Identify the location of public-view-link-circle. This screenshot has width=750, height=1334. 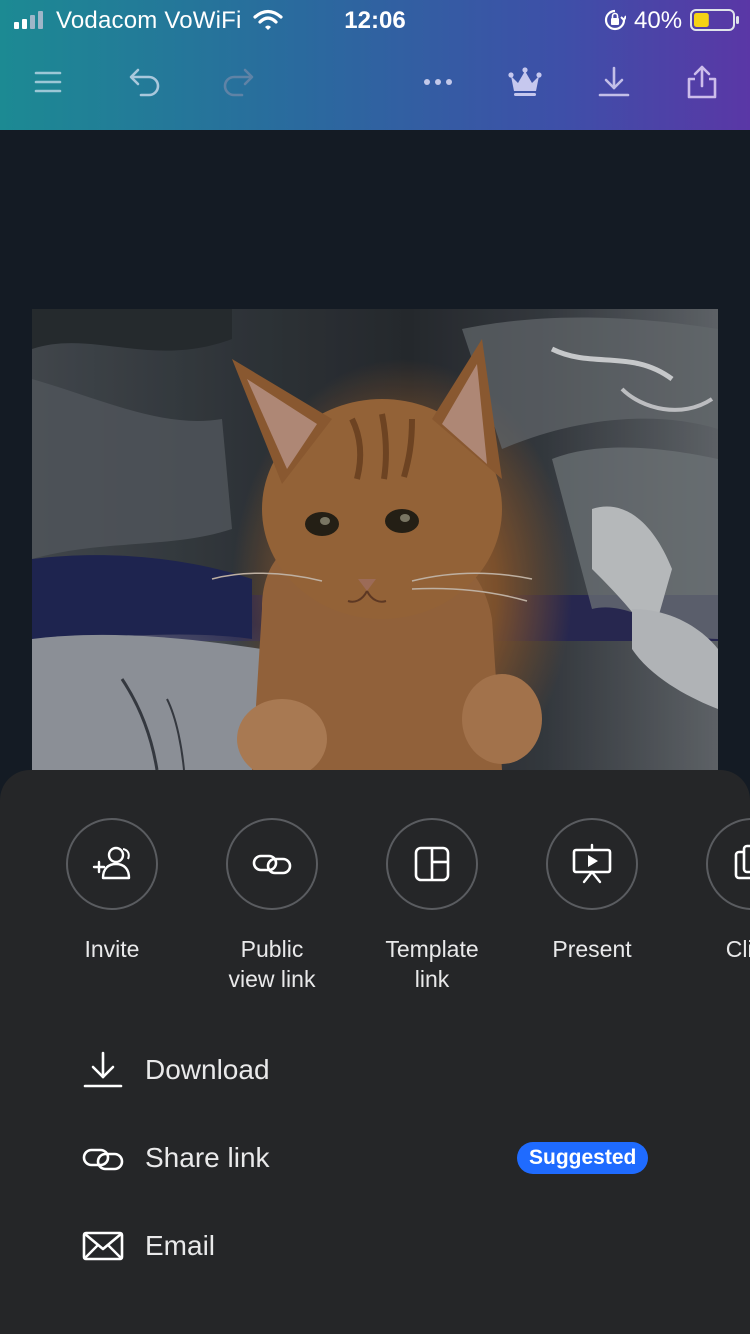
(272, 864).